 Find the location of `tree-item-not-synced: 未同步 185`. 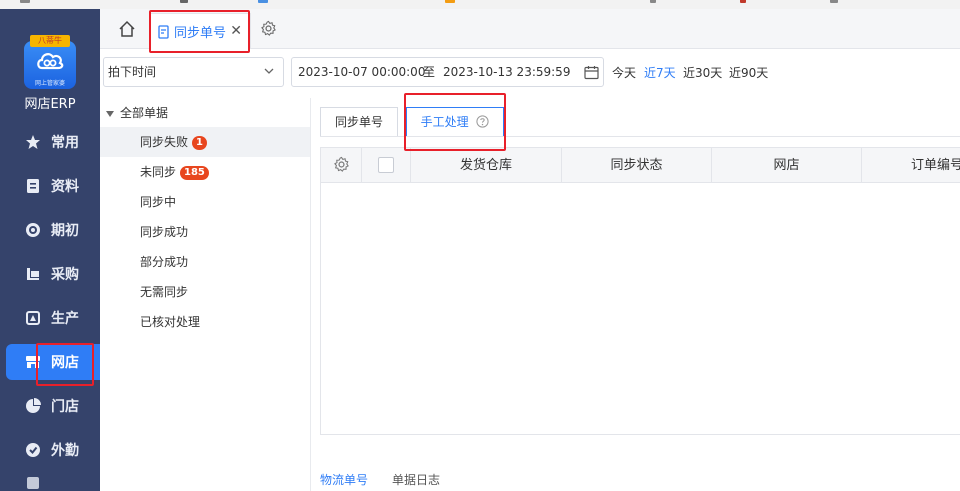

tree-item-not-synced: 未同步 185 is located at coordinates (205, 172).